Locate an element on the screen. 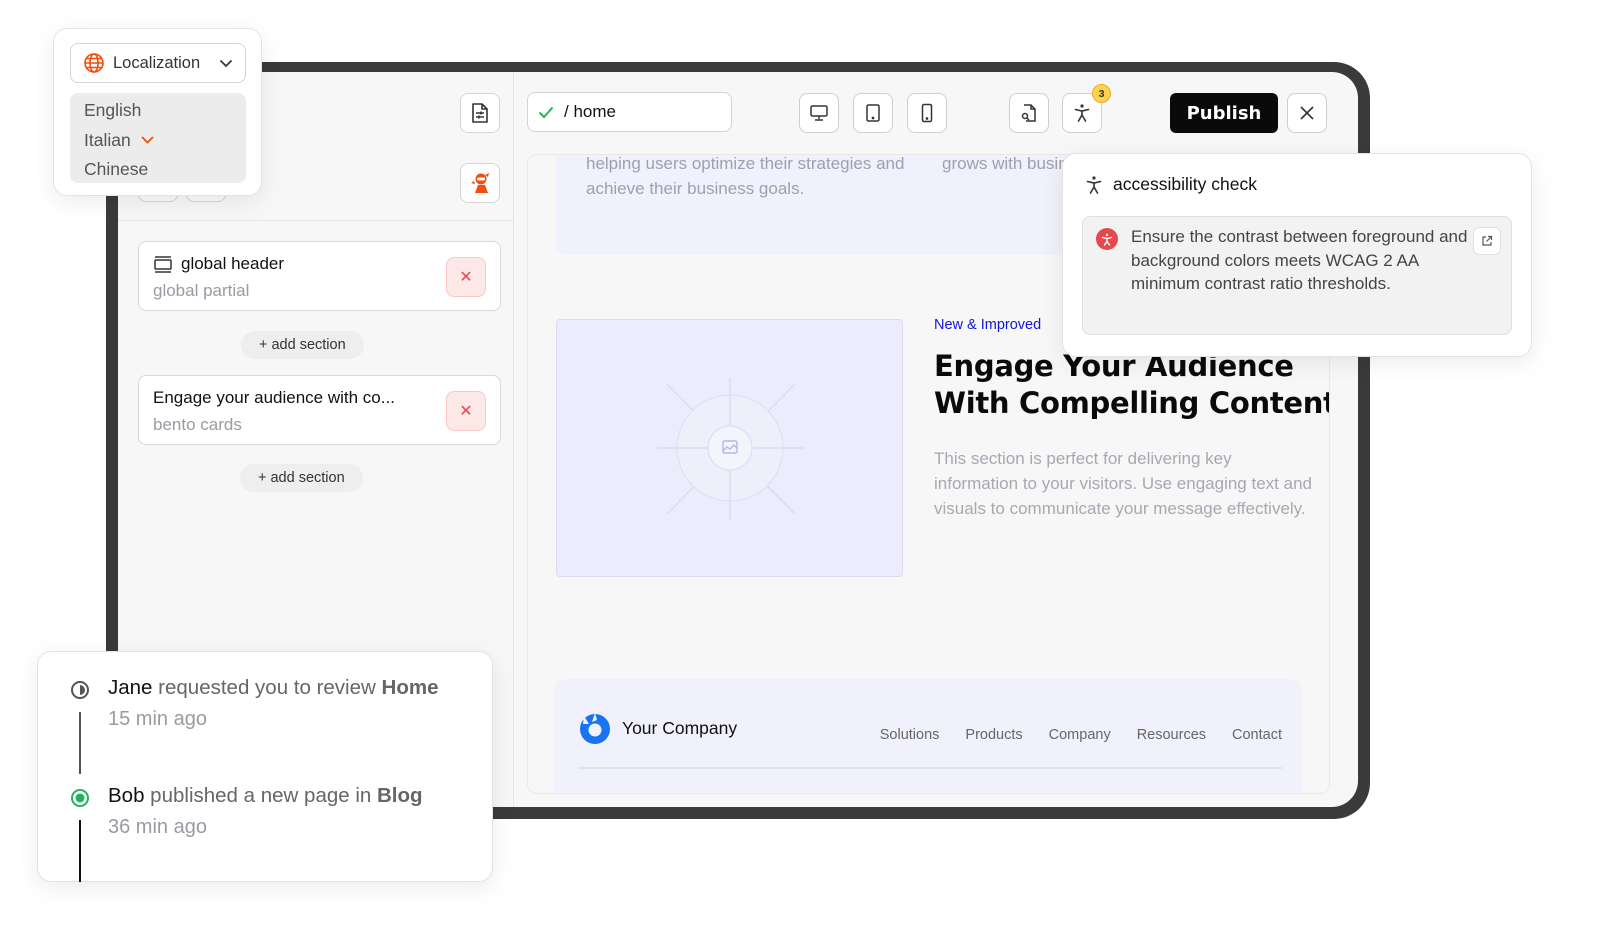  section-eyebrow: New & Improved is located at coordinates (988, 325).